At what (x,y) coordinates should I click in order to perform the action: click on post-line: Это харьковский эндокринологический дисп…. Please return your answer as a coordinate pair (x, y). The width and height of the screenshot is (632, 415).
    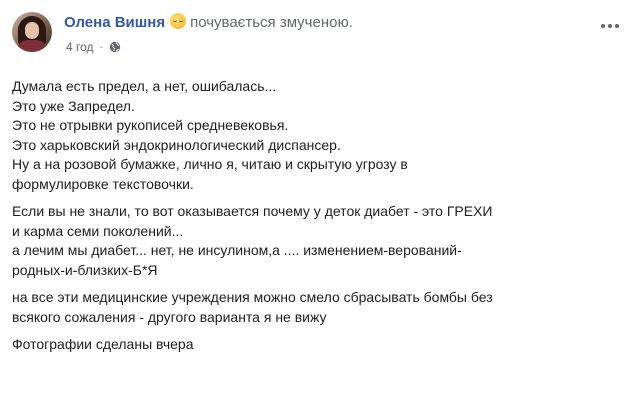
    Looking at the image, I should click on (176, 144).